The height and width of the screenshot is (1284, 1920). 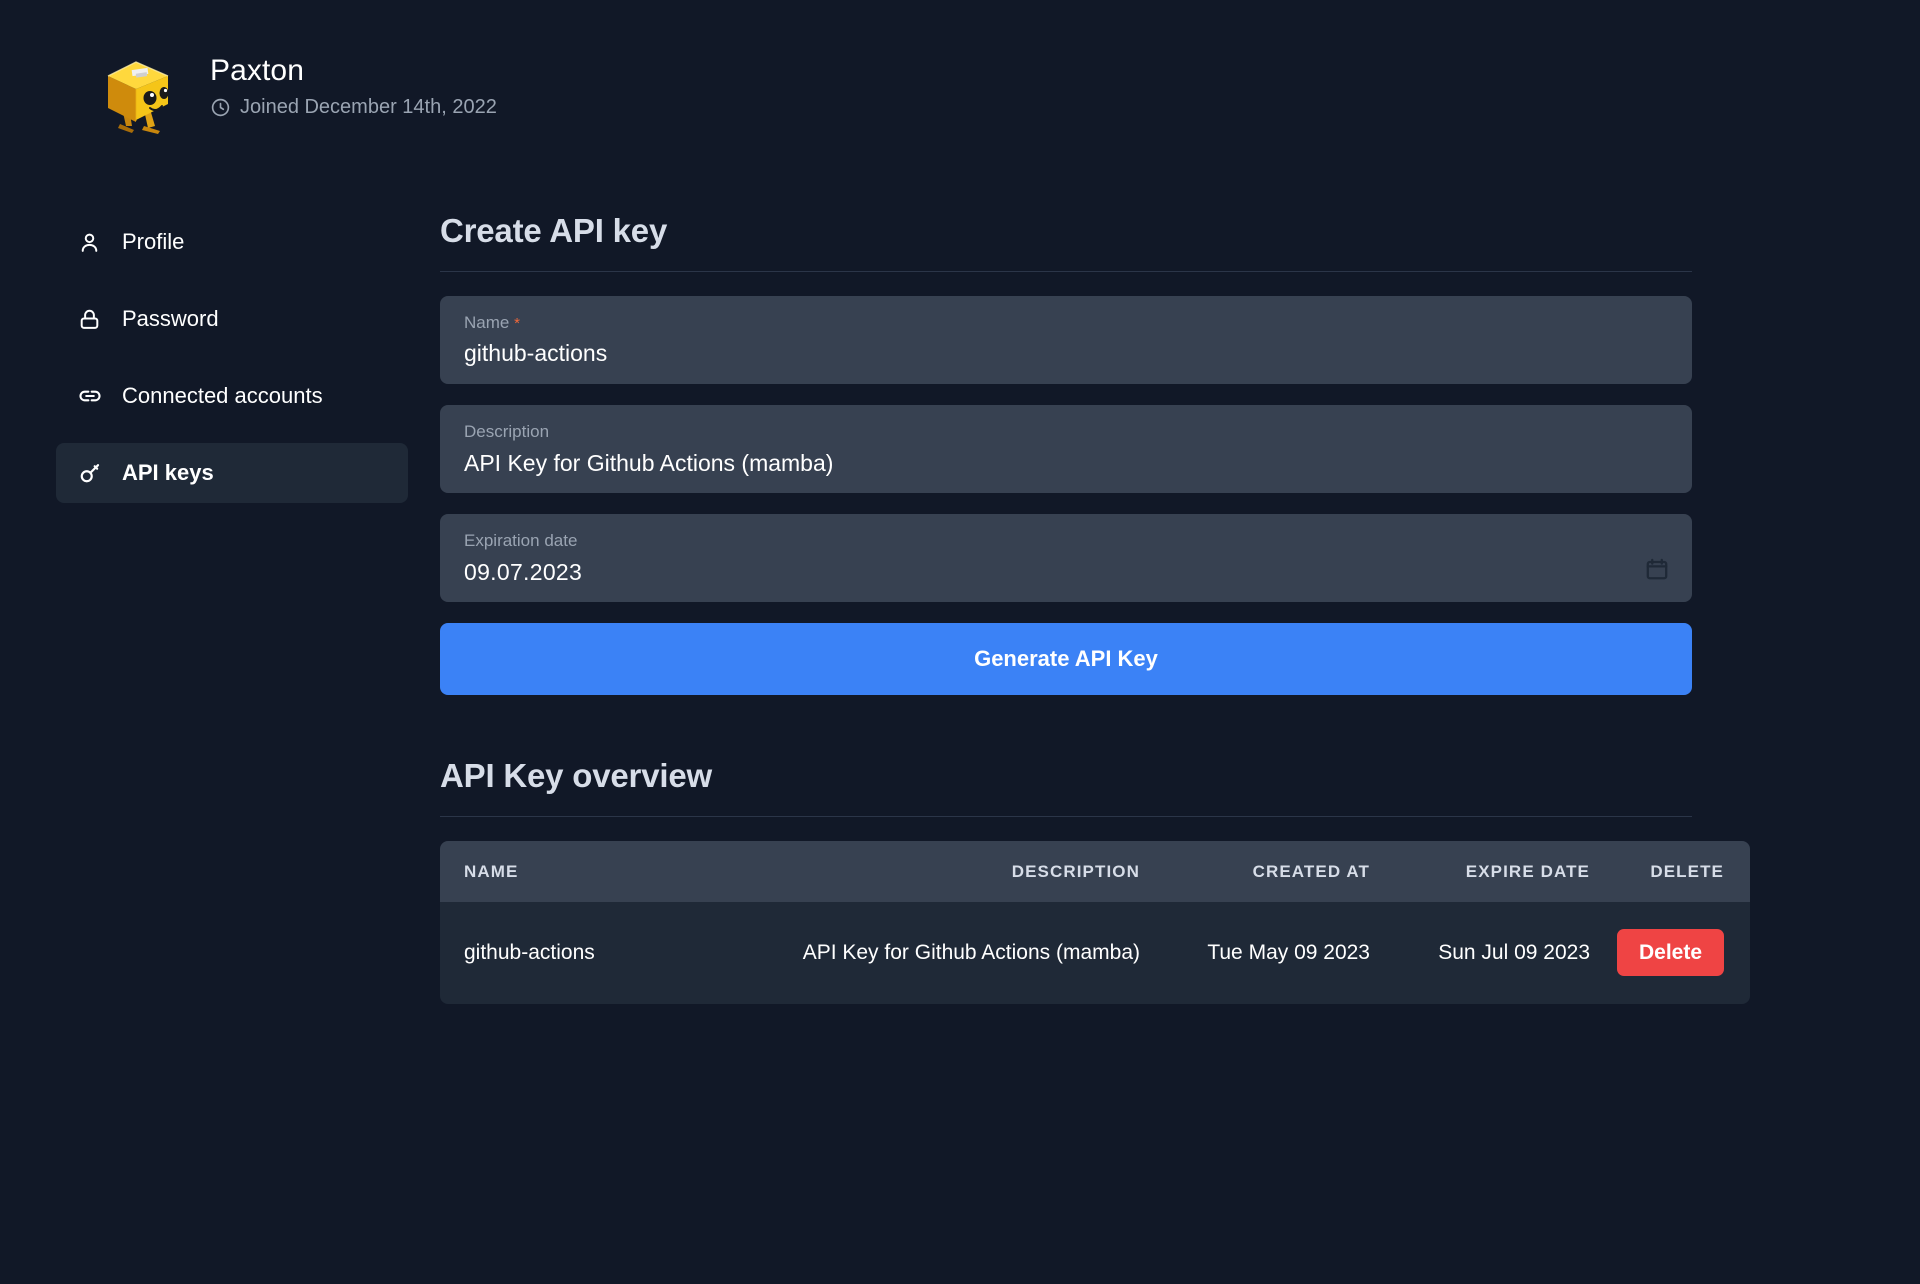 I want to click on sidebar-item-connected-accounts: Connected accounts, so click(x=248, y=396).